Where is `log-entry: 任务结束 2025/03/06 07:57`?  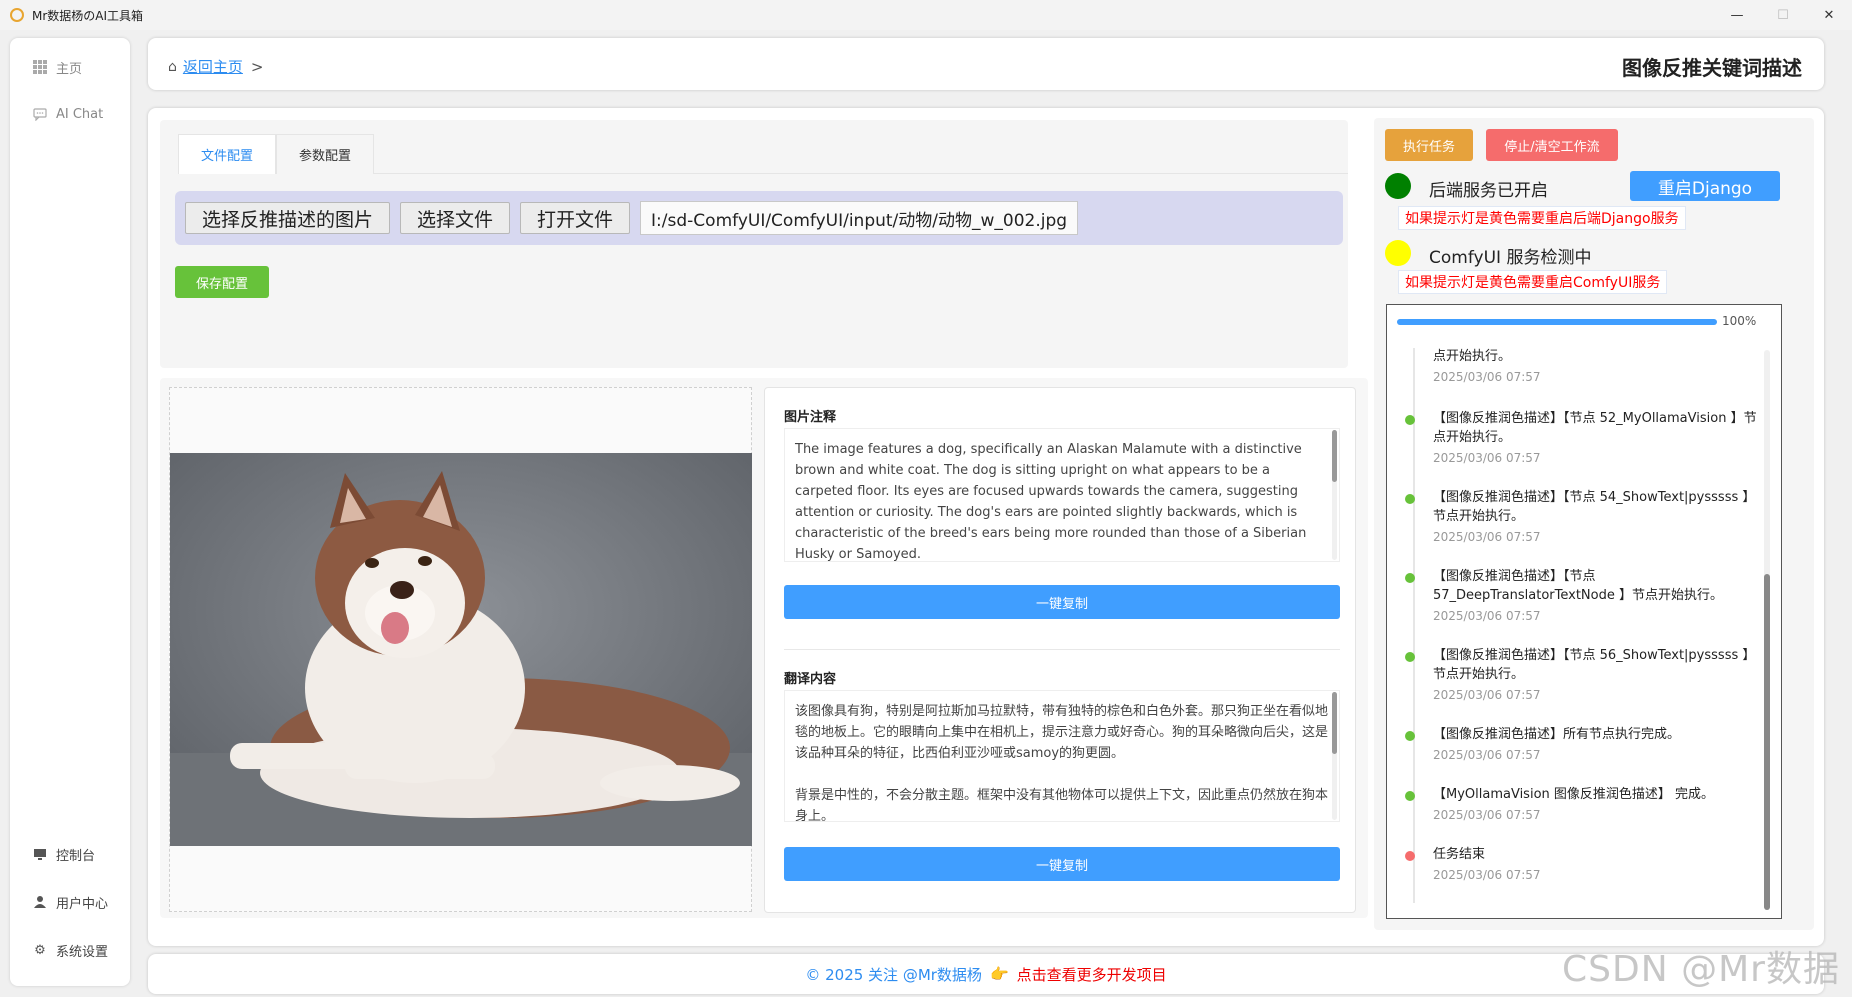
log-entry: 任务结束 2025/03/06 07:57 is located at coordinates (1585, 863).